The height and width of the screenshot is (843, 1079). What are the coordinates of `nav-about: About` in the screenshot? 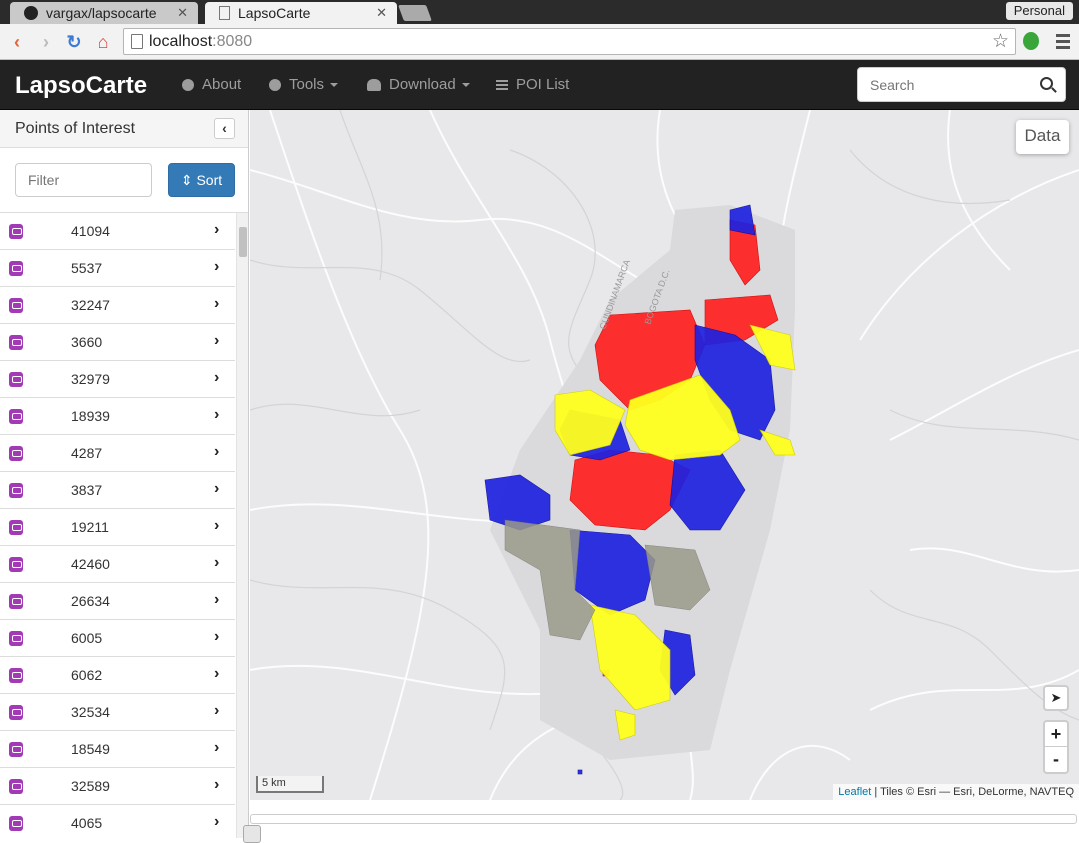 It's located at (211, 84).